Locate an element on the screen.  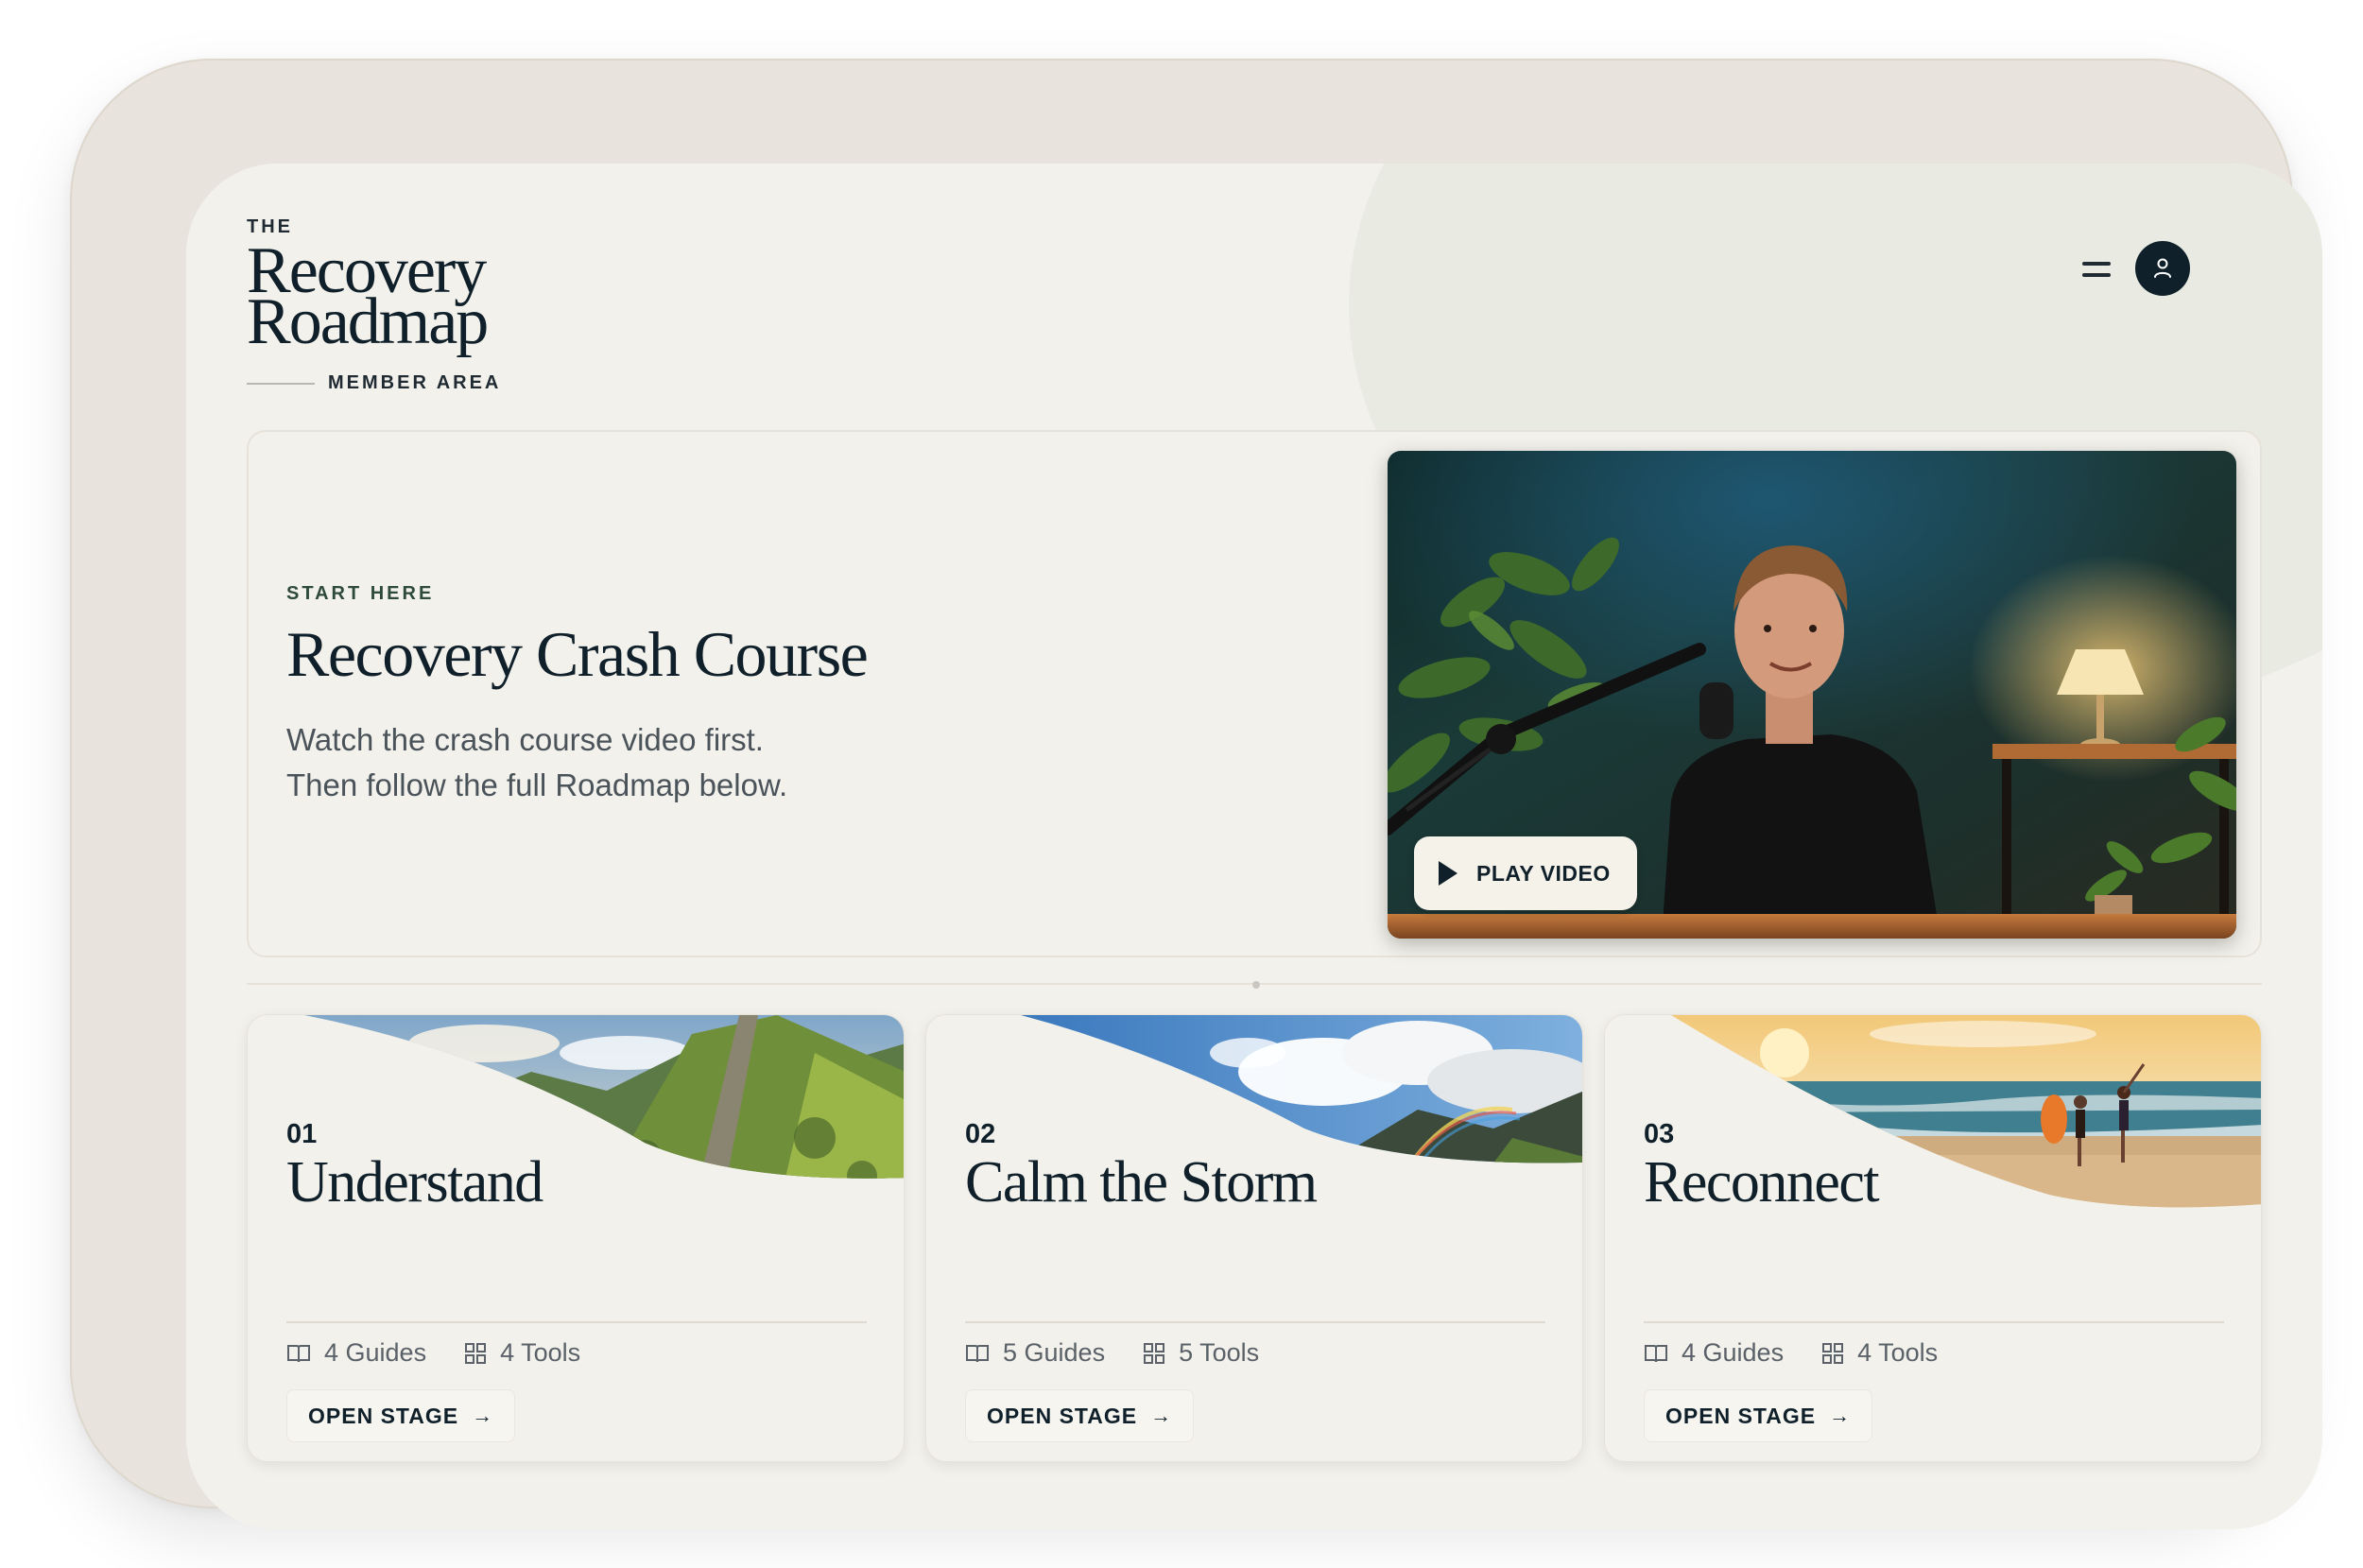
guides-label: 5 Guides is located at coordinates (1054, 1352).